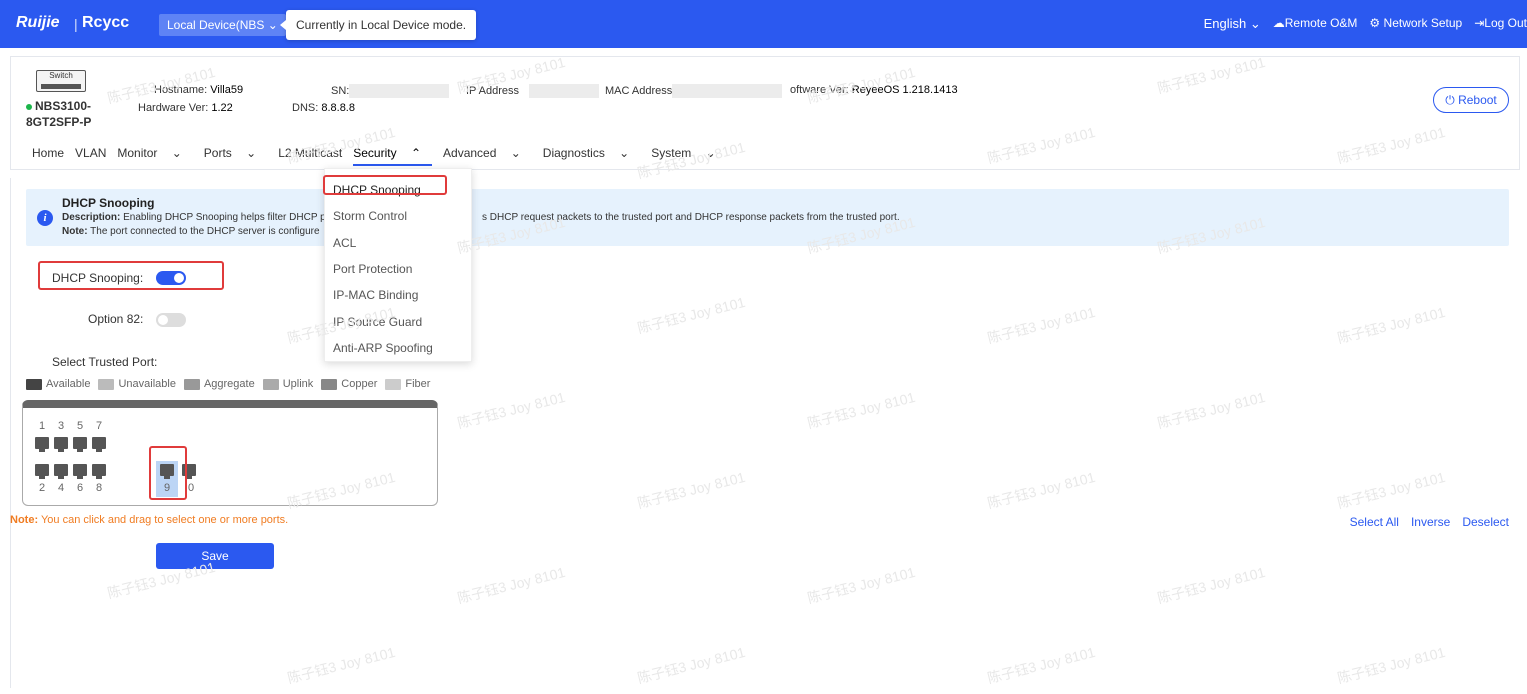 This screenshot has height=694, width=1527. I want to click on nav-system: System ⌄, so click(688, 156).